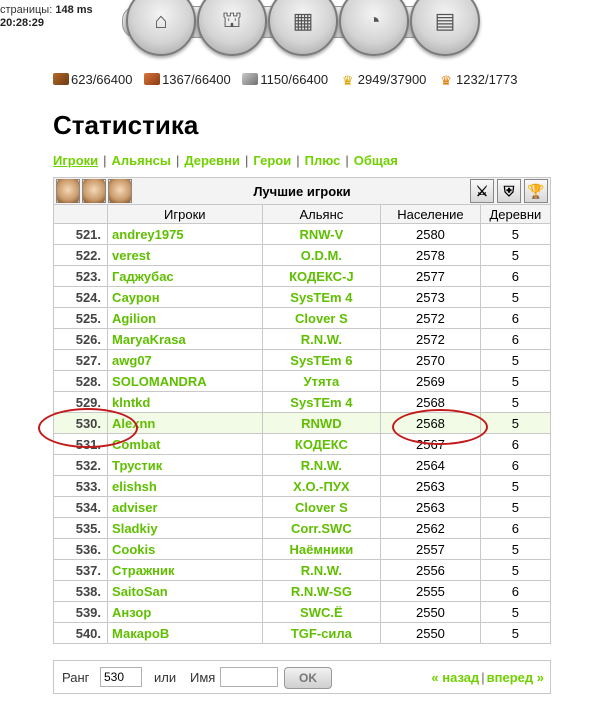 This screenshot has height=701, width=596. What do you see at coordinates (446, 80) in the screenshot?
I see `crop-consumption-icon: ♛` at bounding box center [446, 80].